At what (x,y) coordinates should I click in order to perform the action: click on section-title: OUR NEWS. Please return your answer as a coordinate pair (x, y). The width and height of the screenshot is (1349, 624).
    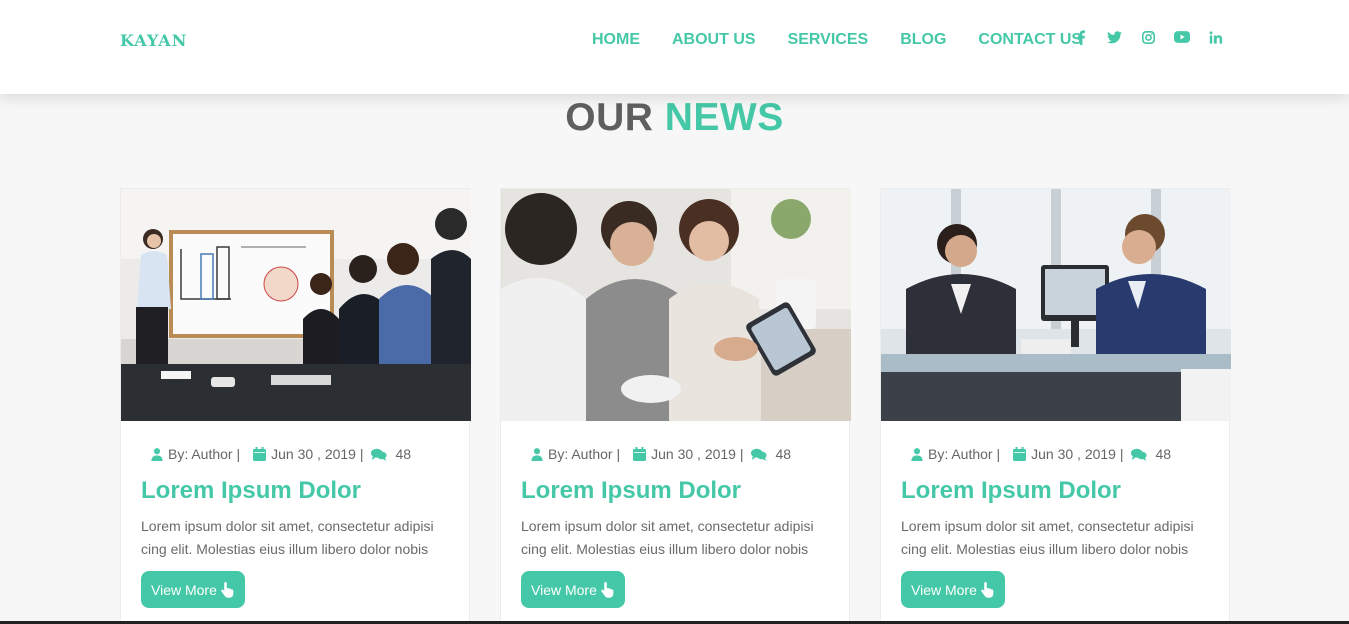
    Looking at the image, I should click on (674, 118).